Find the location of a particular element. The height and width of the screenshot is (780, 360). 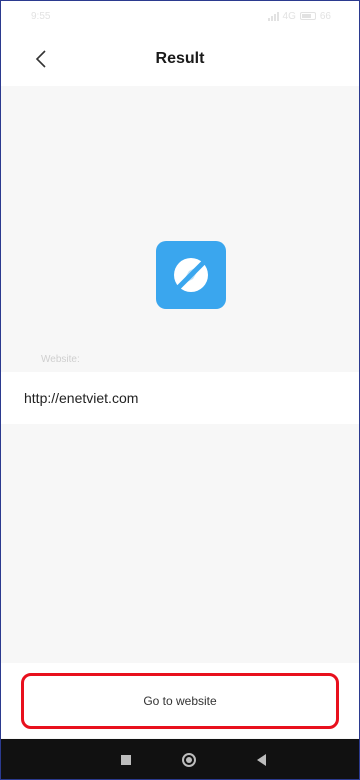

square-icon is located at coordinates (126, 760).